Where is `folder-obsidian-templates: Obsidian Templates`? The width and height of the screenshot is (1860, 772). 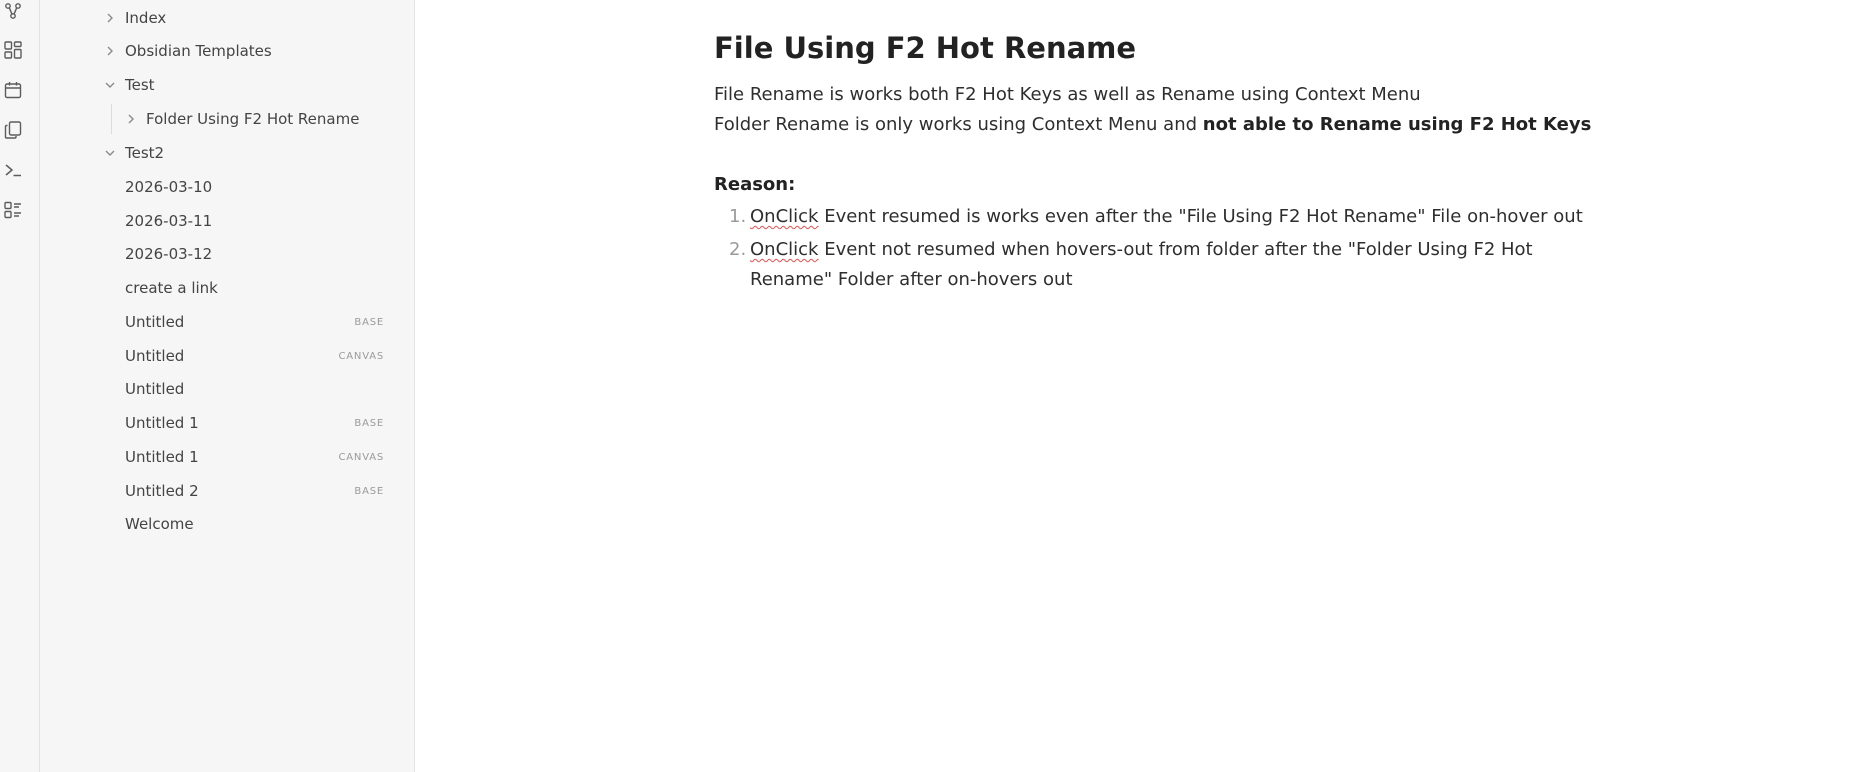 folder-obsidian-templates: Obsidian Templates is located at coordinates (223, 51).